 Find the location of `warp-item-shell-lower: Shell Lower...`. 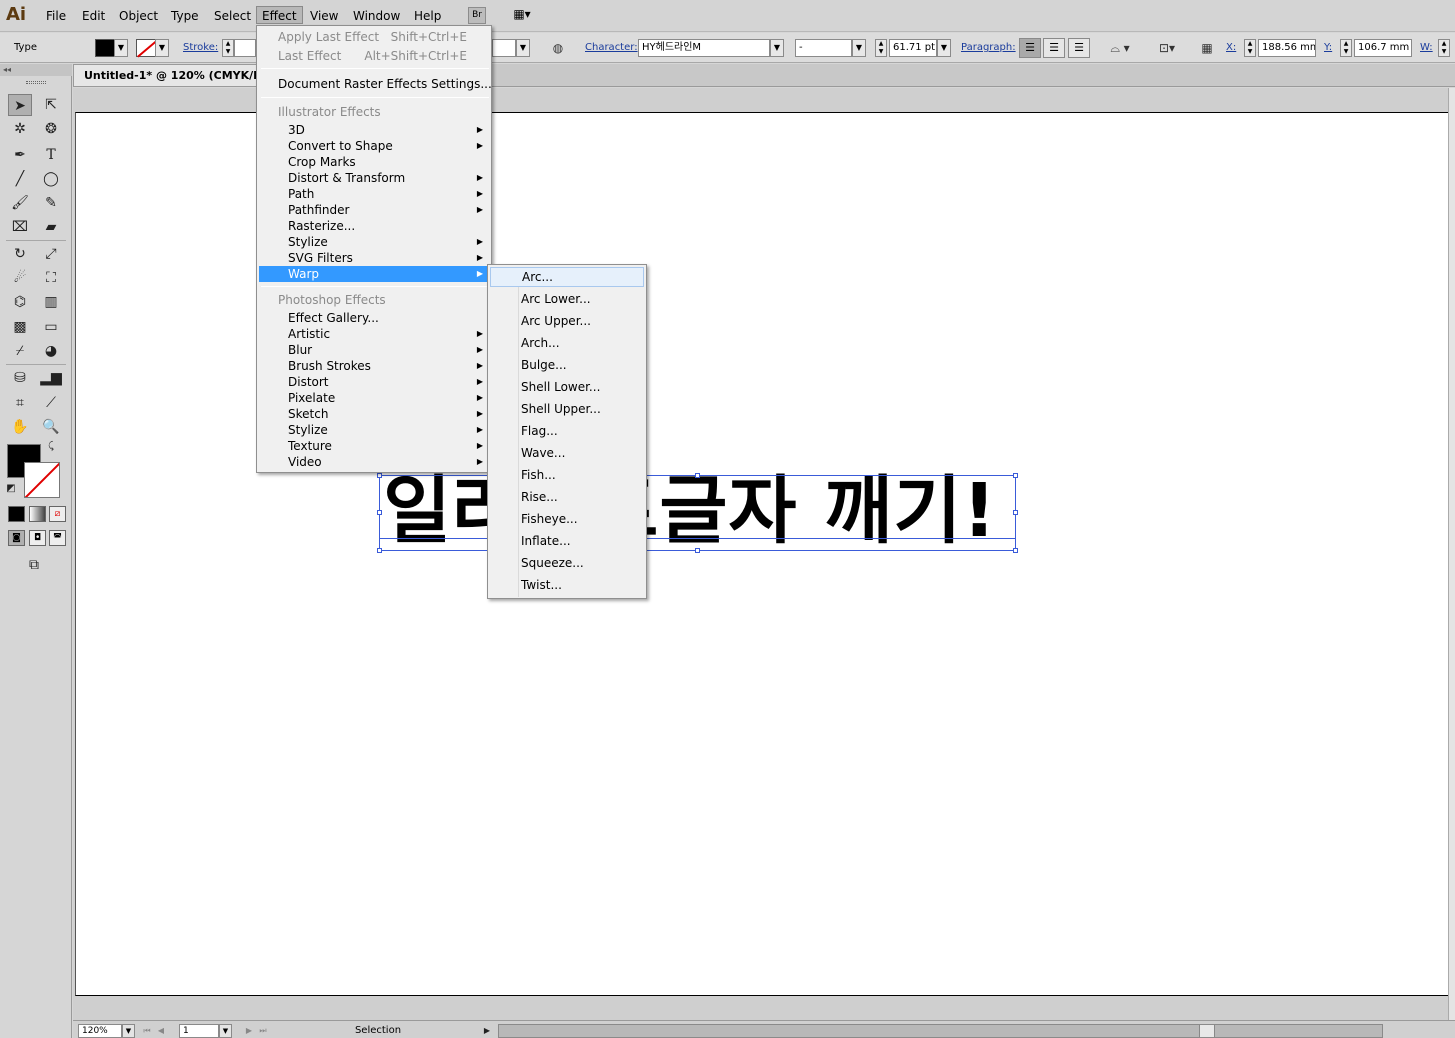

warp-item-shell-lower: Shell Lower... is located at coordinates (567, 387).